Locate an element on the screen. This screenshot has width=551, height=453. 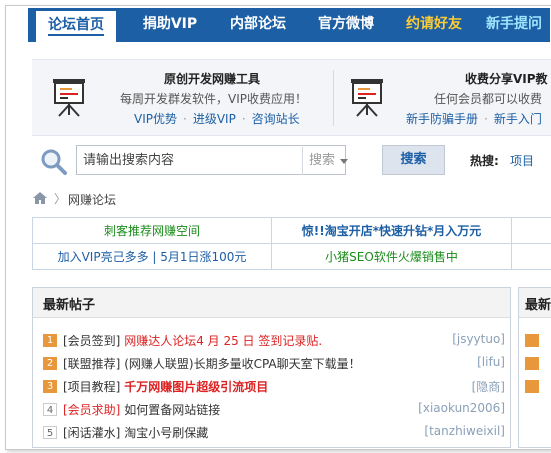
post-row: 1 [会员签到] 网赚达人论坛4 月 25 日 签到记录贴. [jsyytuo] is located at coordinates (274, 341).